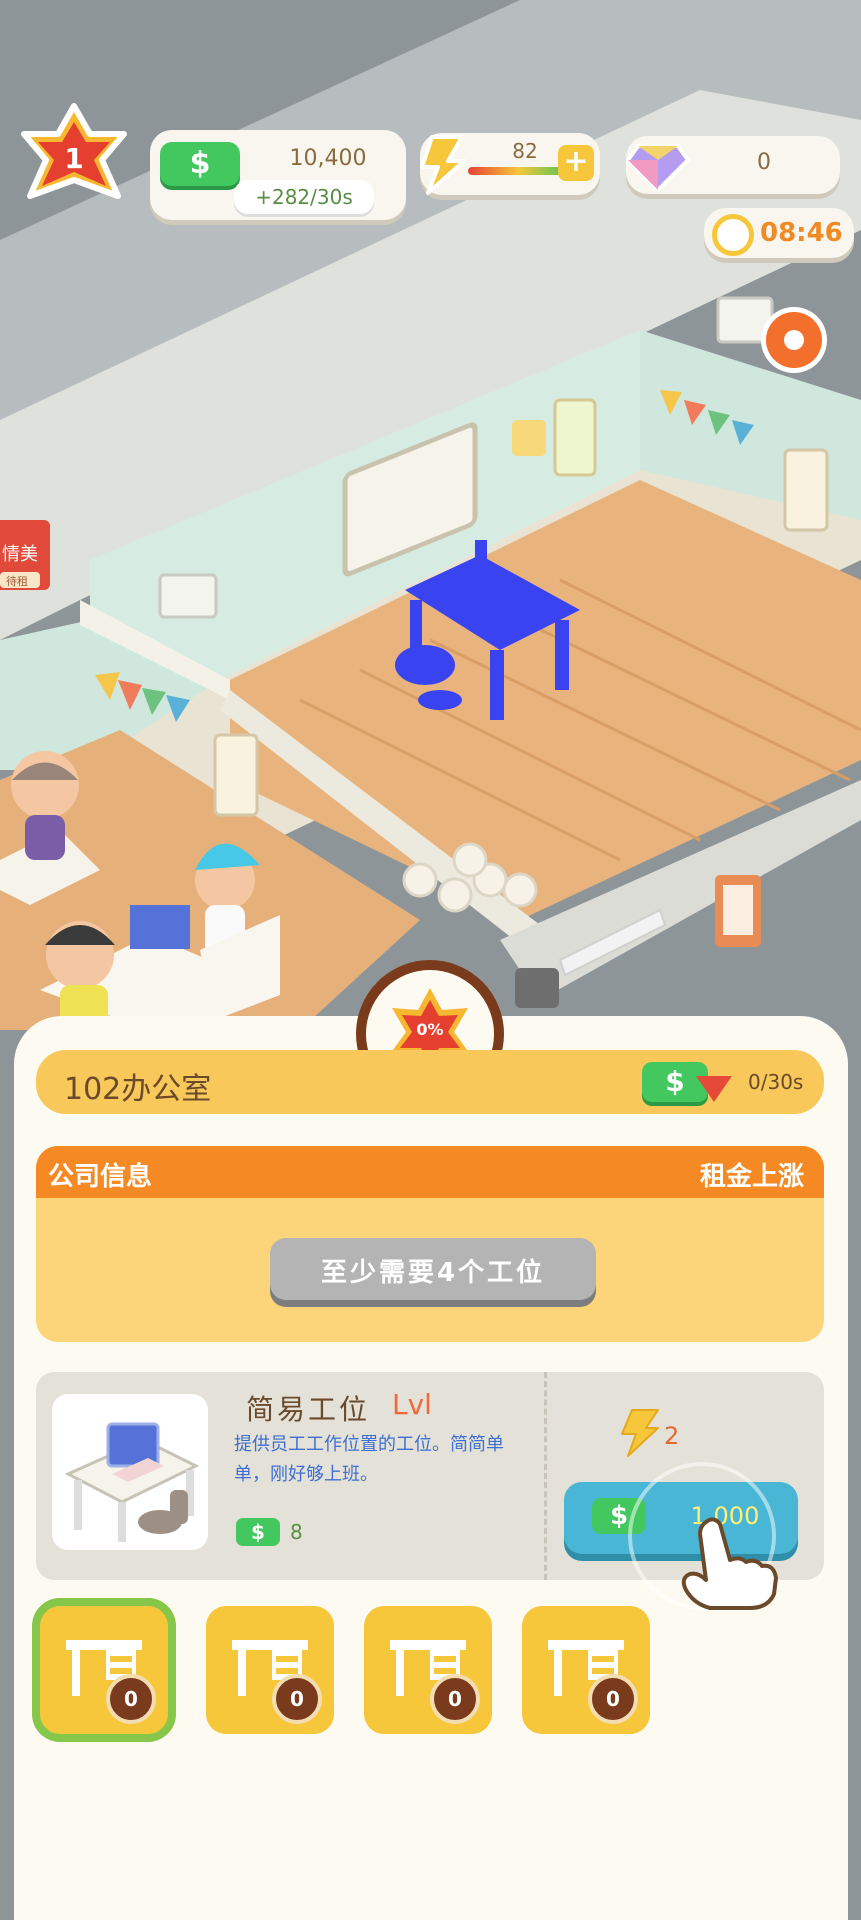  Describe the element at coordinates (17, 581) in the screenshot. I see `room-sign-subtext: 待租` at that location.